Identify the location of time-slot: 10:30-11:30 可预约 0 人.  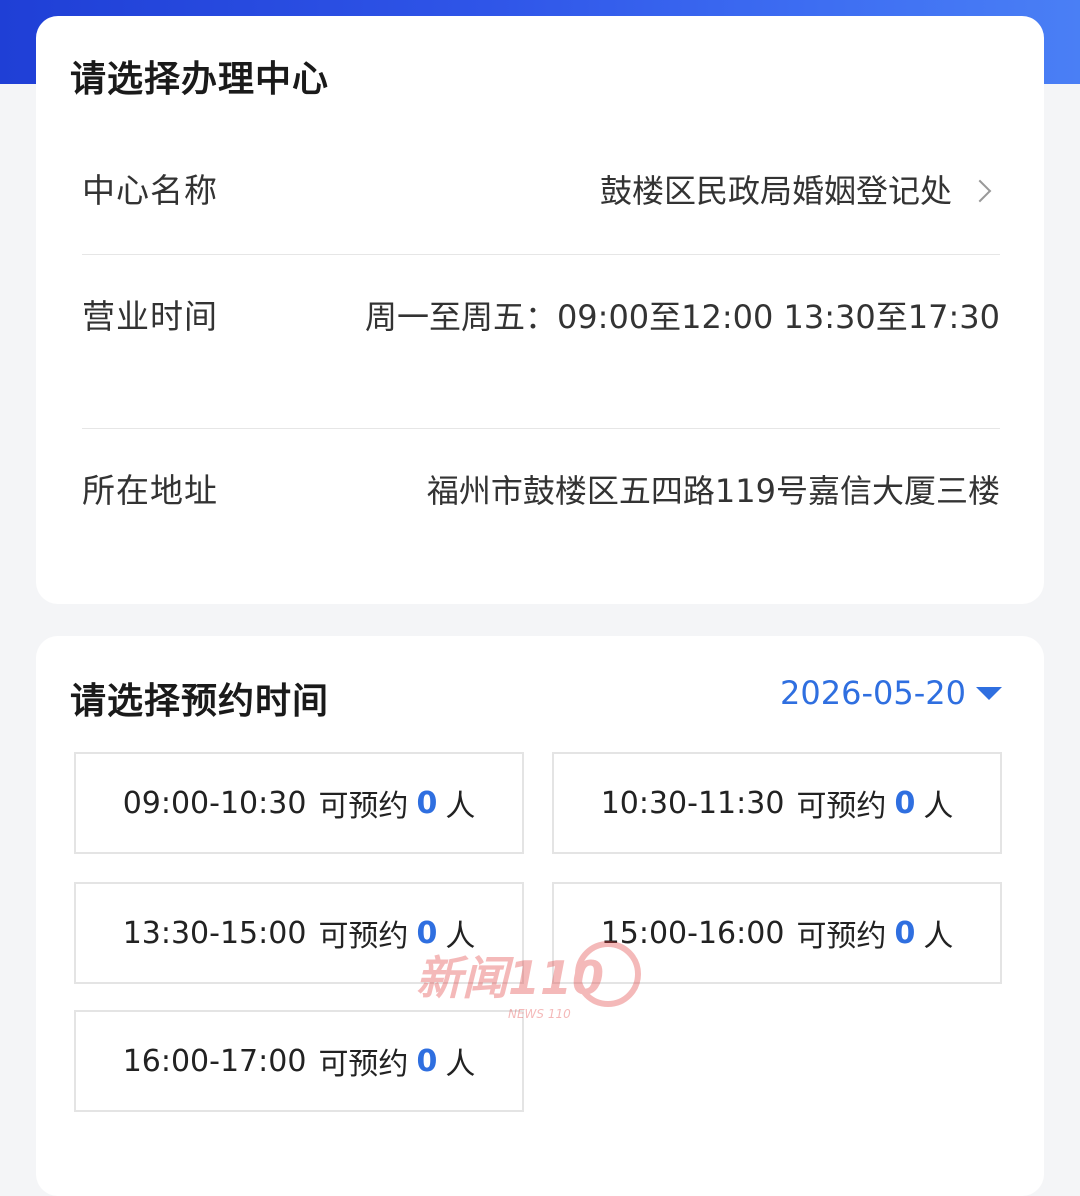
(777, 803).